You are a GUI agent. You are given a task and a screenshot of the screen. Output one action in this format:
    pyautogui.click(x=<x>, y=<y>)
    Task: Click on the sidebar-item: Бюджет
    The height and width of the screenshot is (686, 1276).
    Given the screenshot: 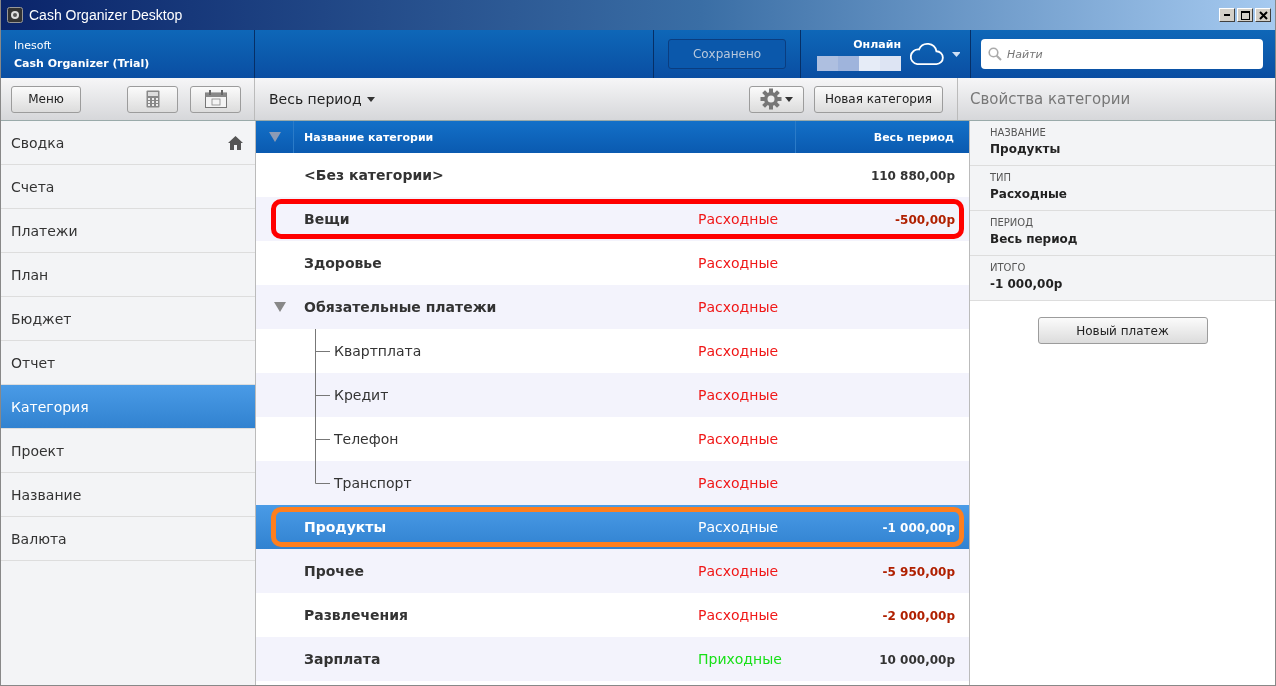 What is the action you would take?
    pyautogui.click(x=128, y=319)
    